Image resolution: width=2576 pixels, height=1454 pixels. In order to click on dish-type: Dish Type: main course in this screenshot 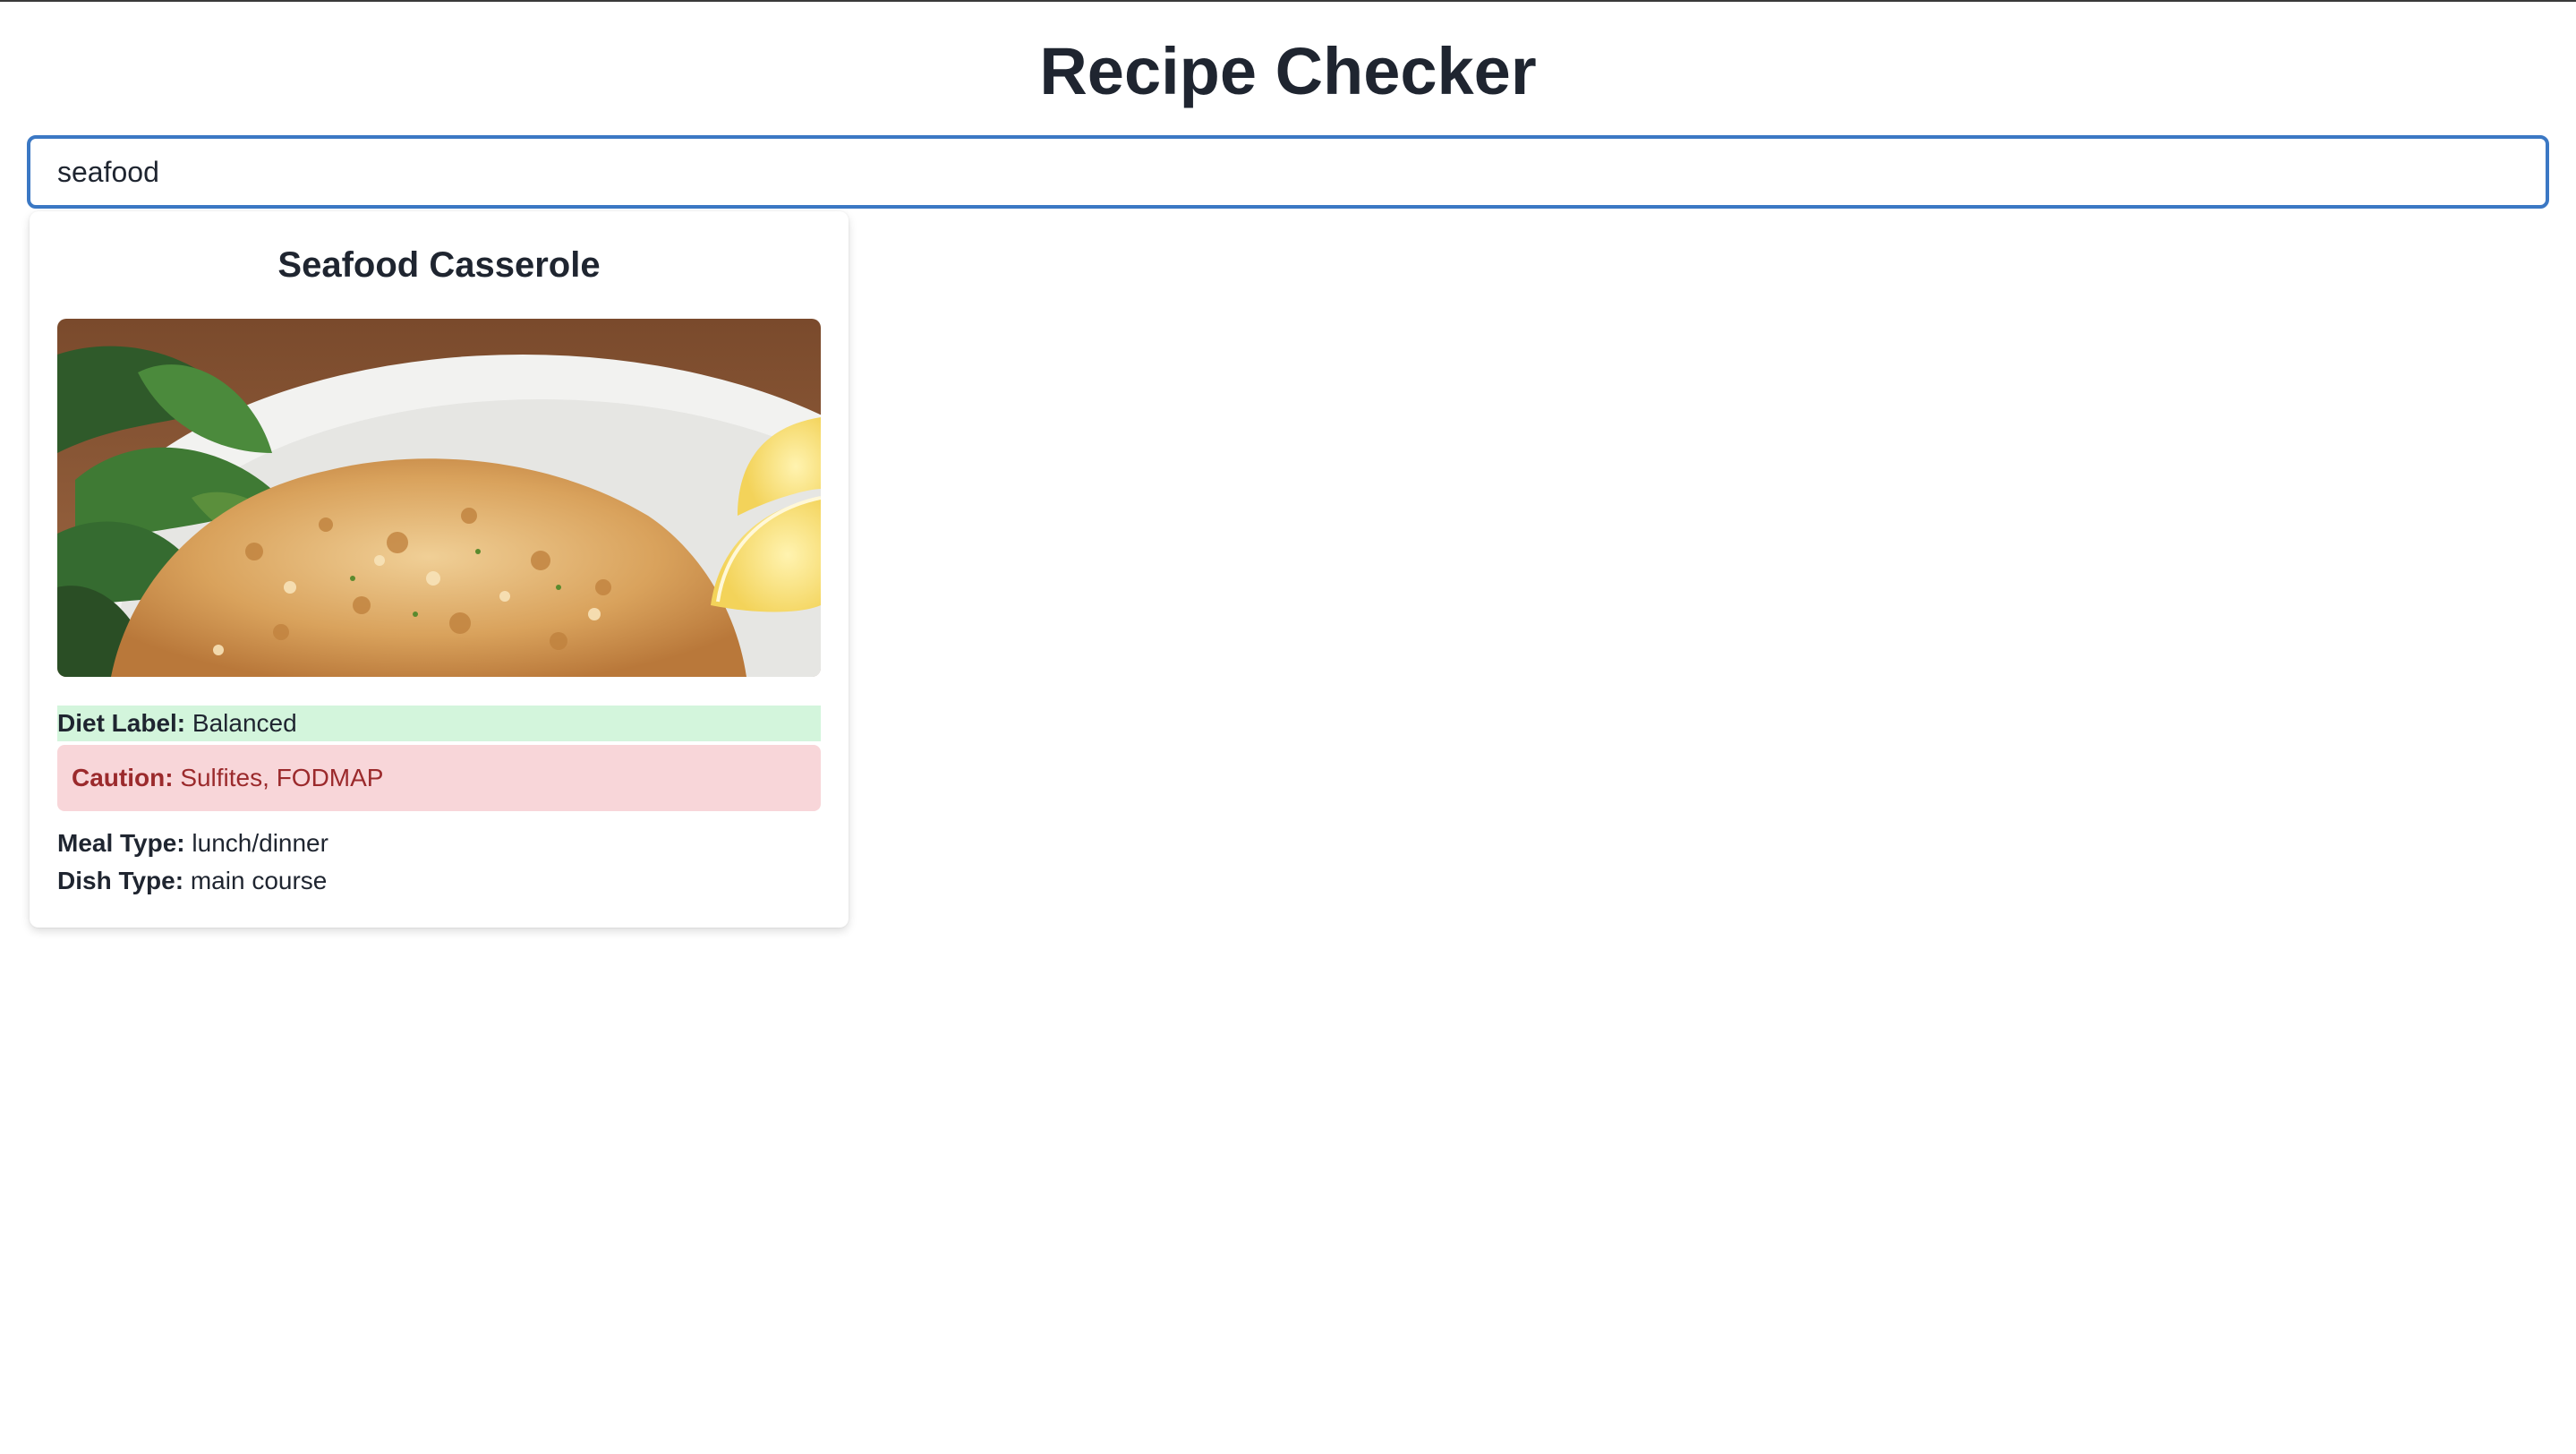, I will do `click(192, 881)`.